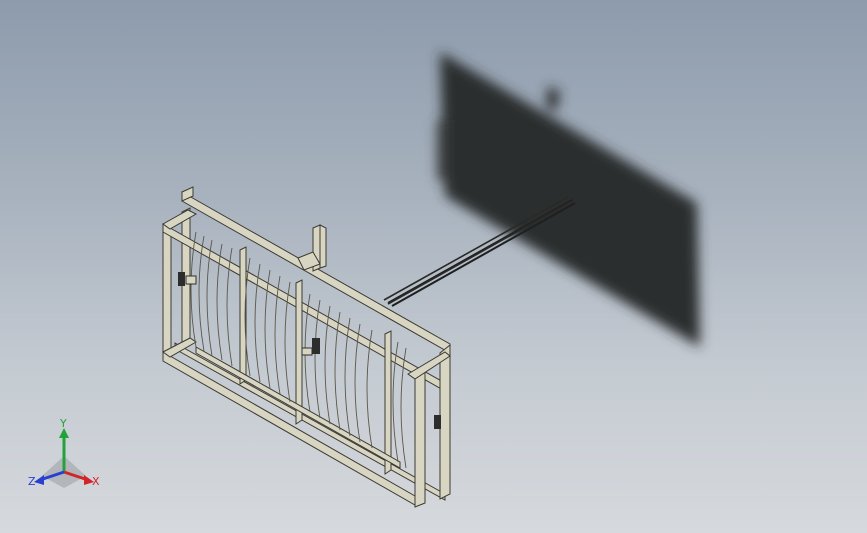 Image resolution: width=867 pixels, height=533 pixels. What do you see at coordinates (445, 421) in the screenshot?
I see `right-back-post` at bounding box center [445, 421].